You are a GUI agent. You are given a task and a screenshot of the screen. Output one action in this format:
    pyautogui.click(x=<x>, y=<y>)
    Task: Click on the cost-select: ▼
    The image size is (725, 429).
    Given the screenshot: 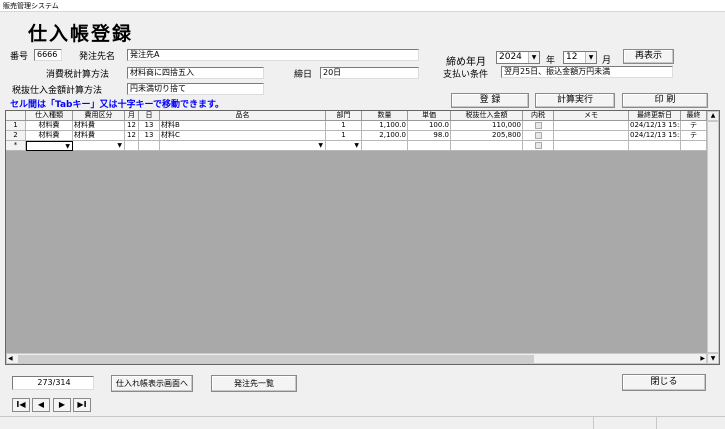 What is the action you would take?
    pyautogui.click(x=99, y=146)
    